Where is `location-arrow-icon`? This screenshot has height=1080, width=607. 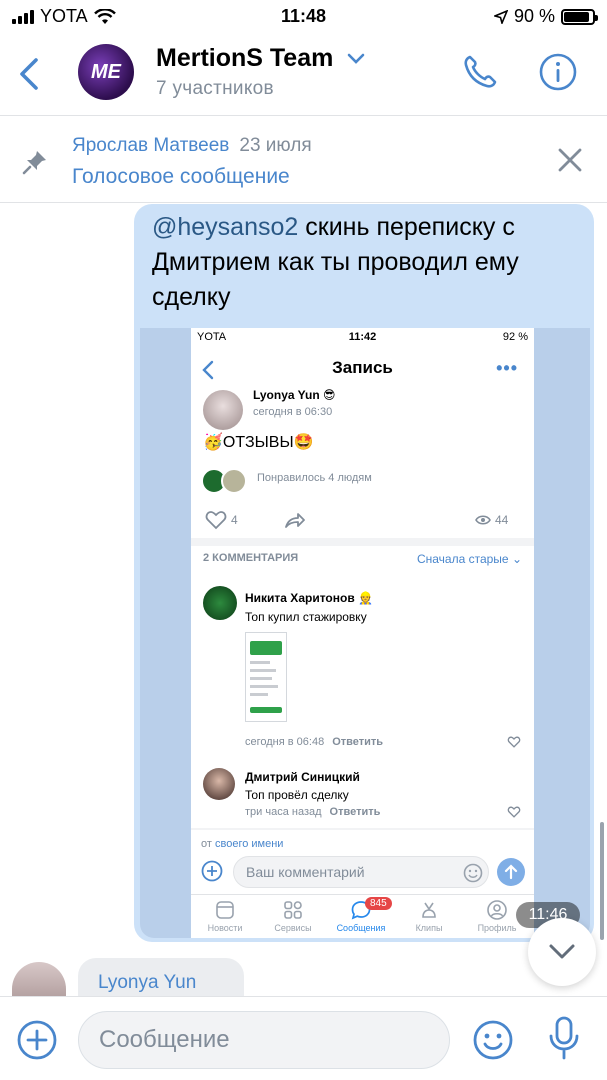
location-arrow-icon is located at coordinates (500, 16).